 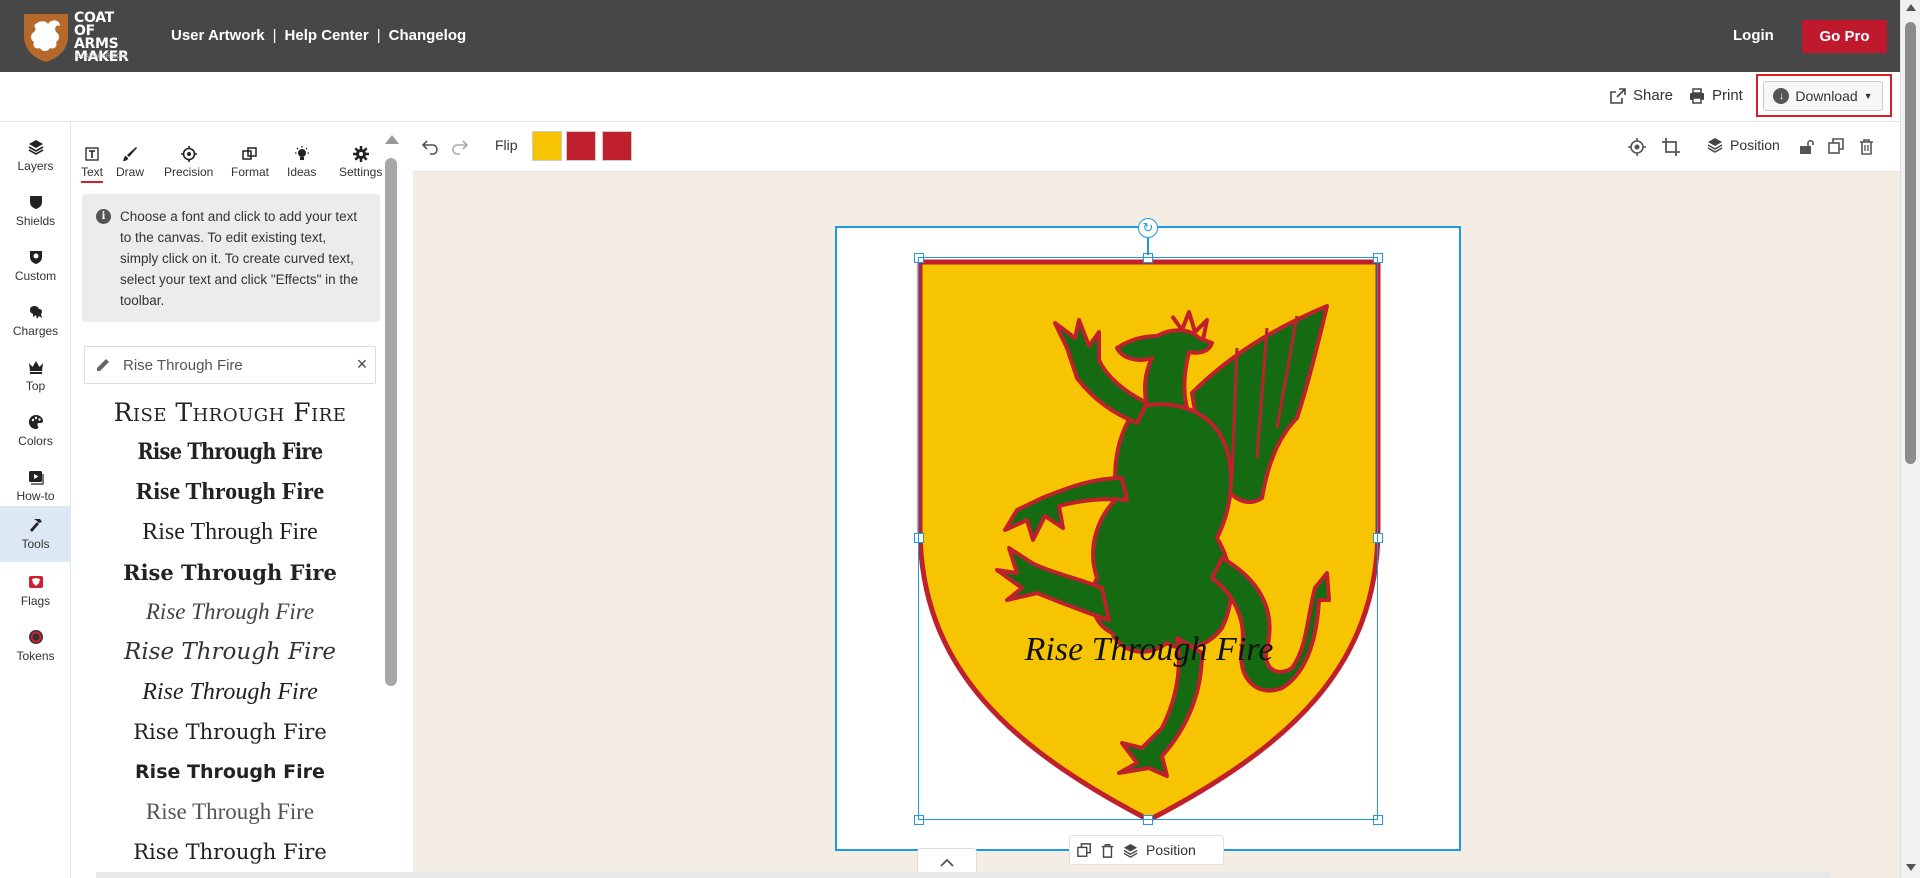 What do you see at coordinates (75, 36) in the screenshot?
I see `logo: COAT OF ARMS MAKER COAMAKER.COM` at bounding box center [75, 36].